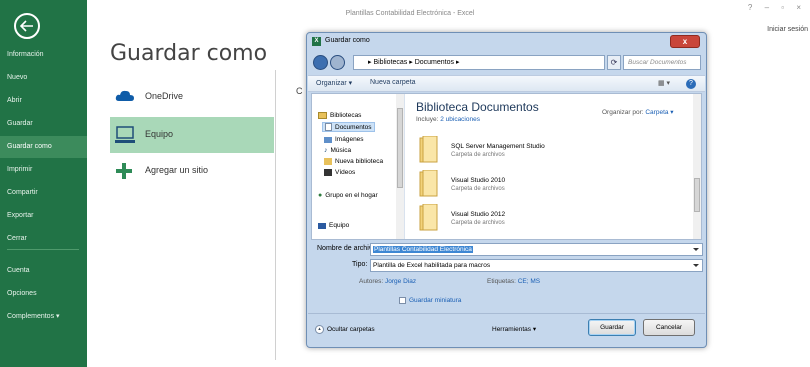 This screenshot has width=810, height=367. I want to click on place-label: Agregar un sitio, so click(177, 170).